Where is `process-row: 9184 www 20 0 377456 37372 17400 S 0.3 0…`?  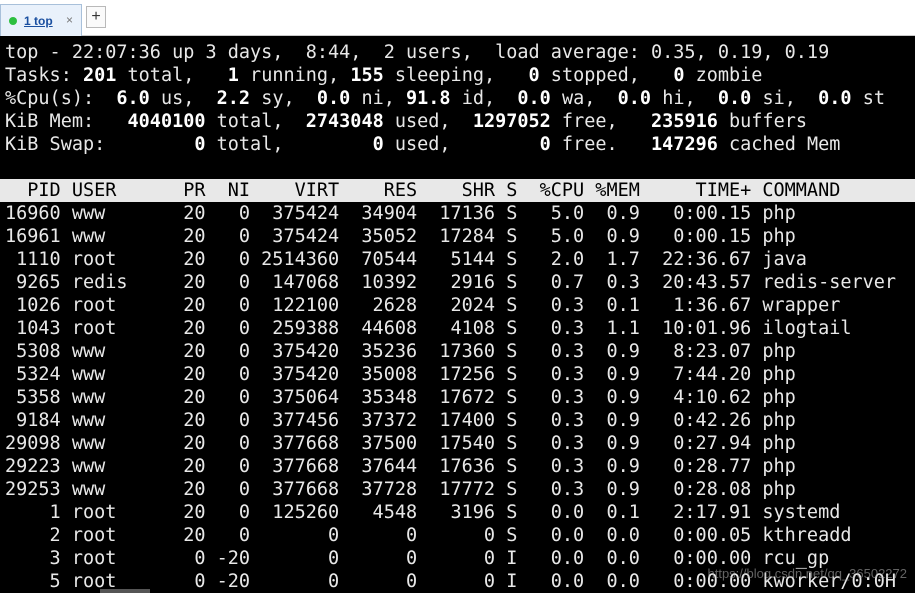 process-row: 9184 www 20 0 377456 37372 17400 S 0.3 0… is located at coordinates (400, 420).